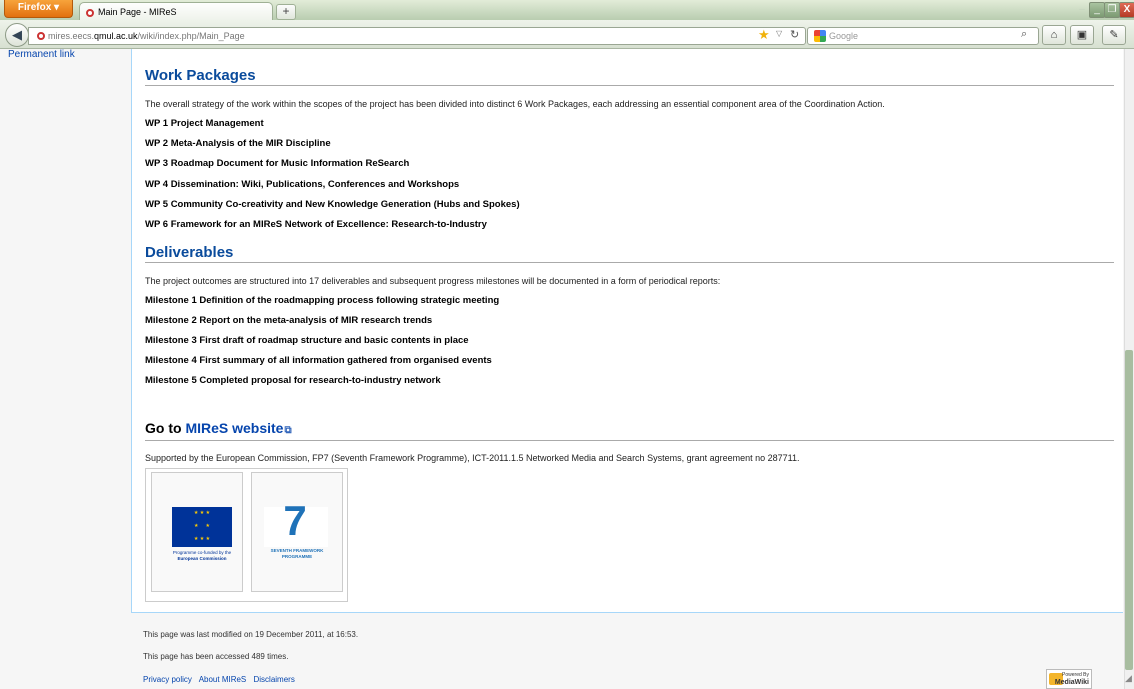  Describe the element at coordinates (137, 12) in the screenshot. I see `tab-title: Main Page - MIReS` at that location.